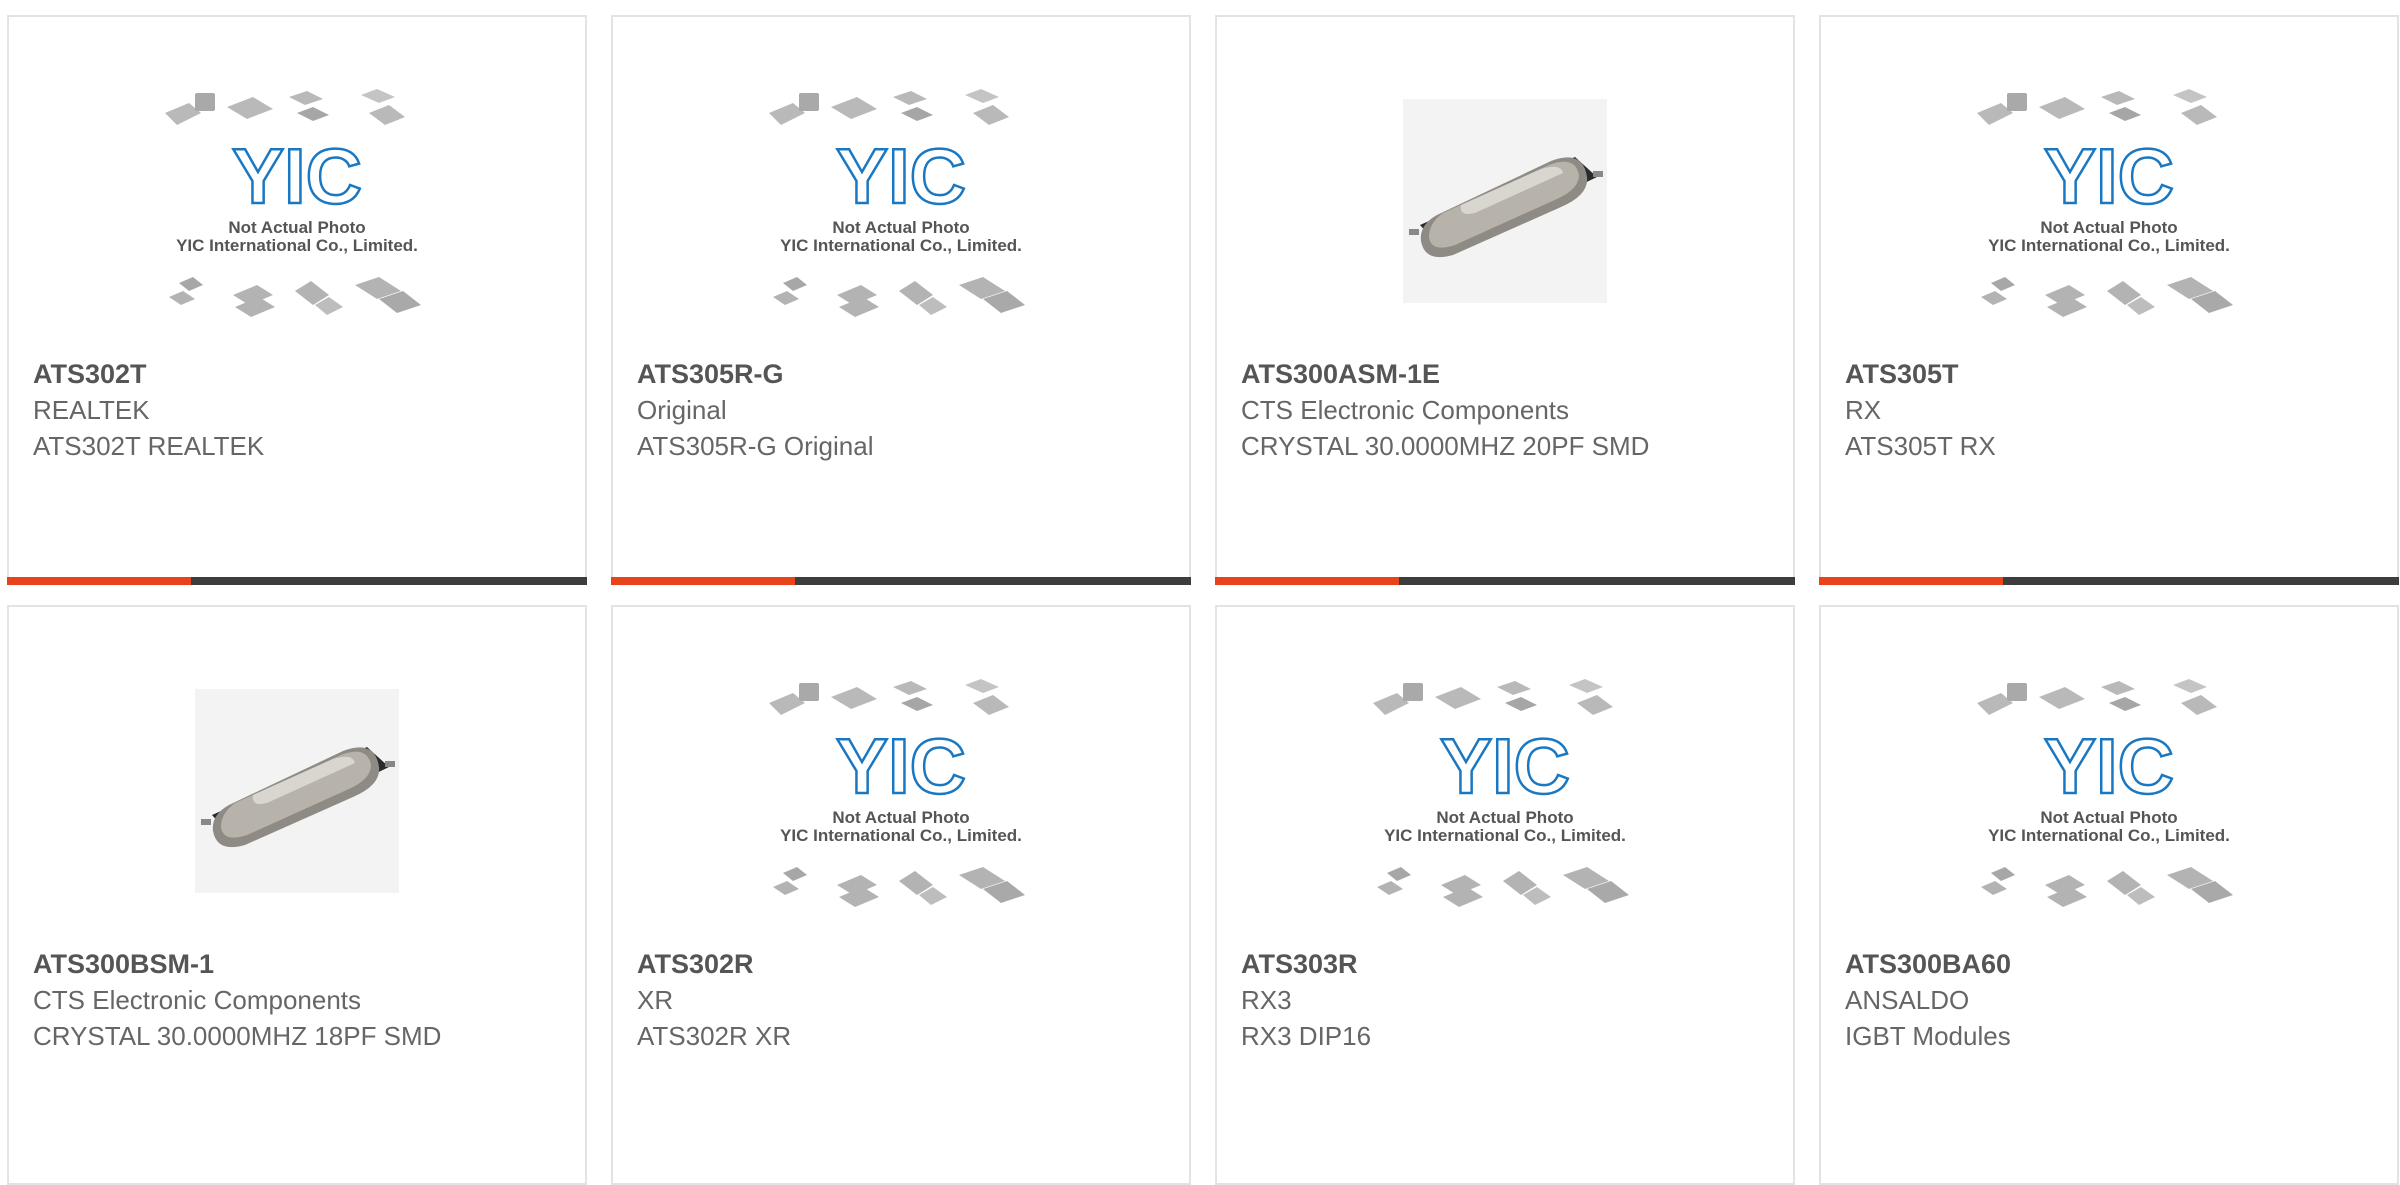  What do you see at coordinates (149, 446) in the screenshot?
I see `description: ATS302T REALTEK` at bounding box center [149, 446].